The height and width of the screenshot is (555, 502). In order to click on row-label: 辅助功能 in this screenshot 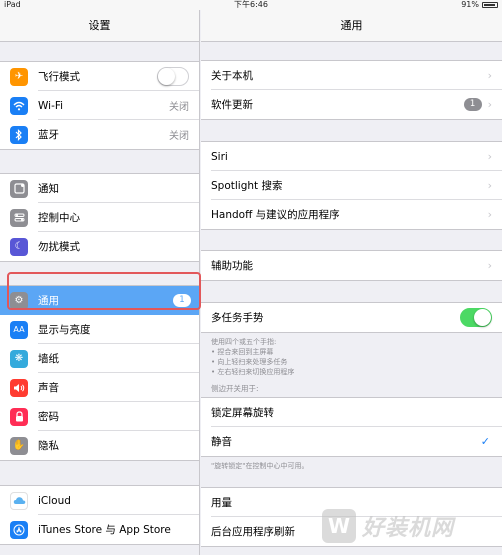, I will do `click(232, 266)`.